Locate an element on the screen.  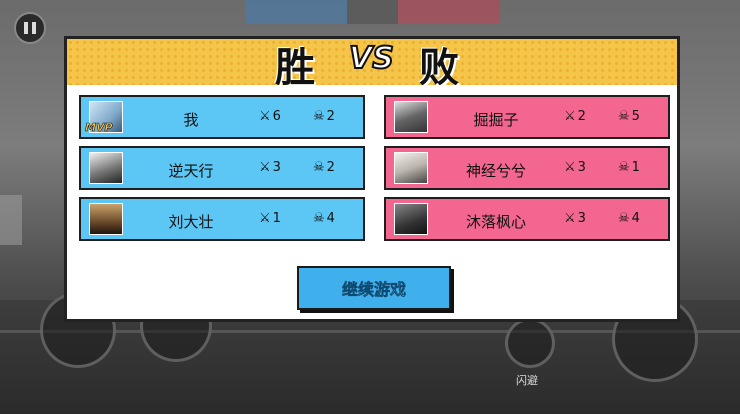
kill-count: ⚔ 6 is located at coordinates (270, 116).